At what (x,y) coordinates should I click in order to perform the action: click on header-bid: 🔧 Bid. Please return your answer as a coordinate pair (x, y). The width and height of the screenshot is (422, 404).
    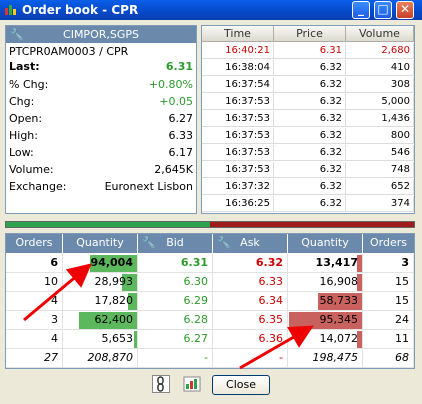
    Looking at the image, I should click on (175, 243).